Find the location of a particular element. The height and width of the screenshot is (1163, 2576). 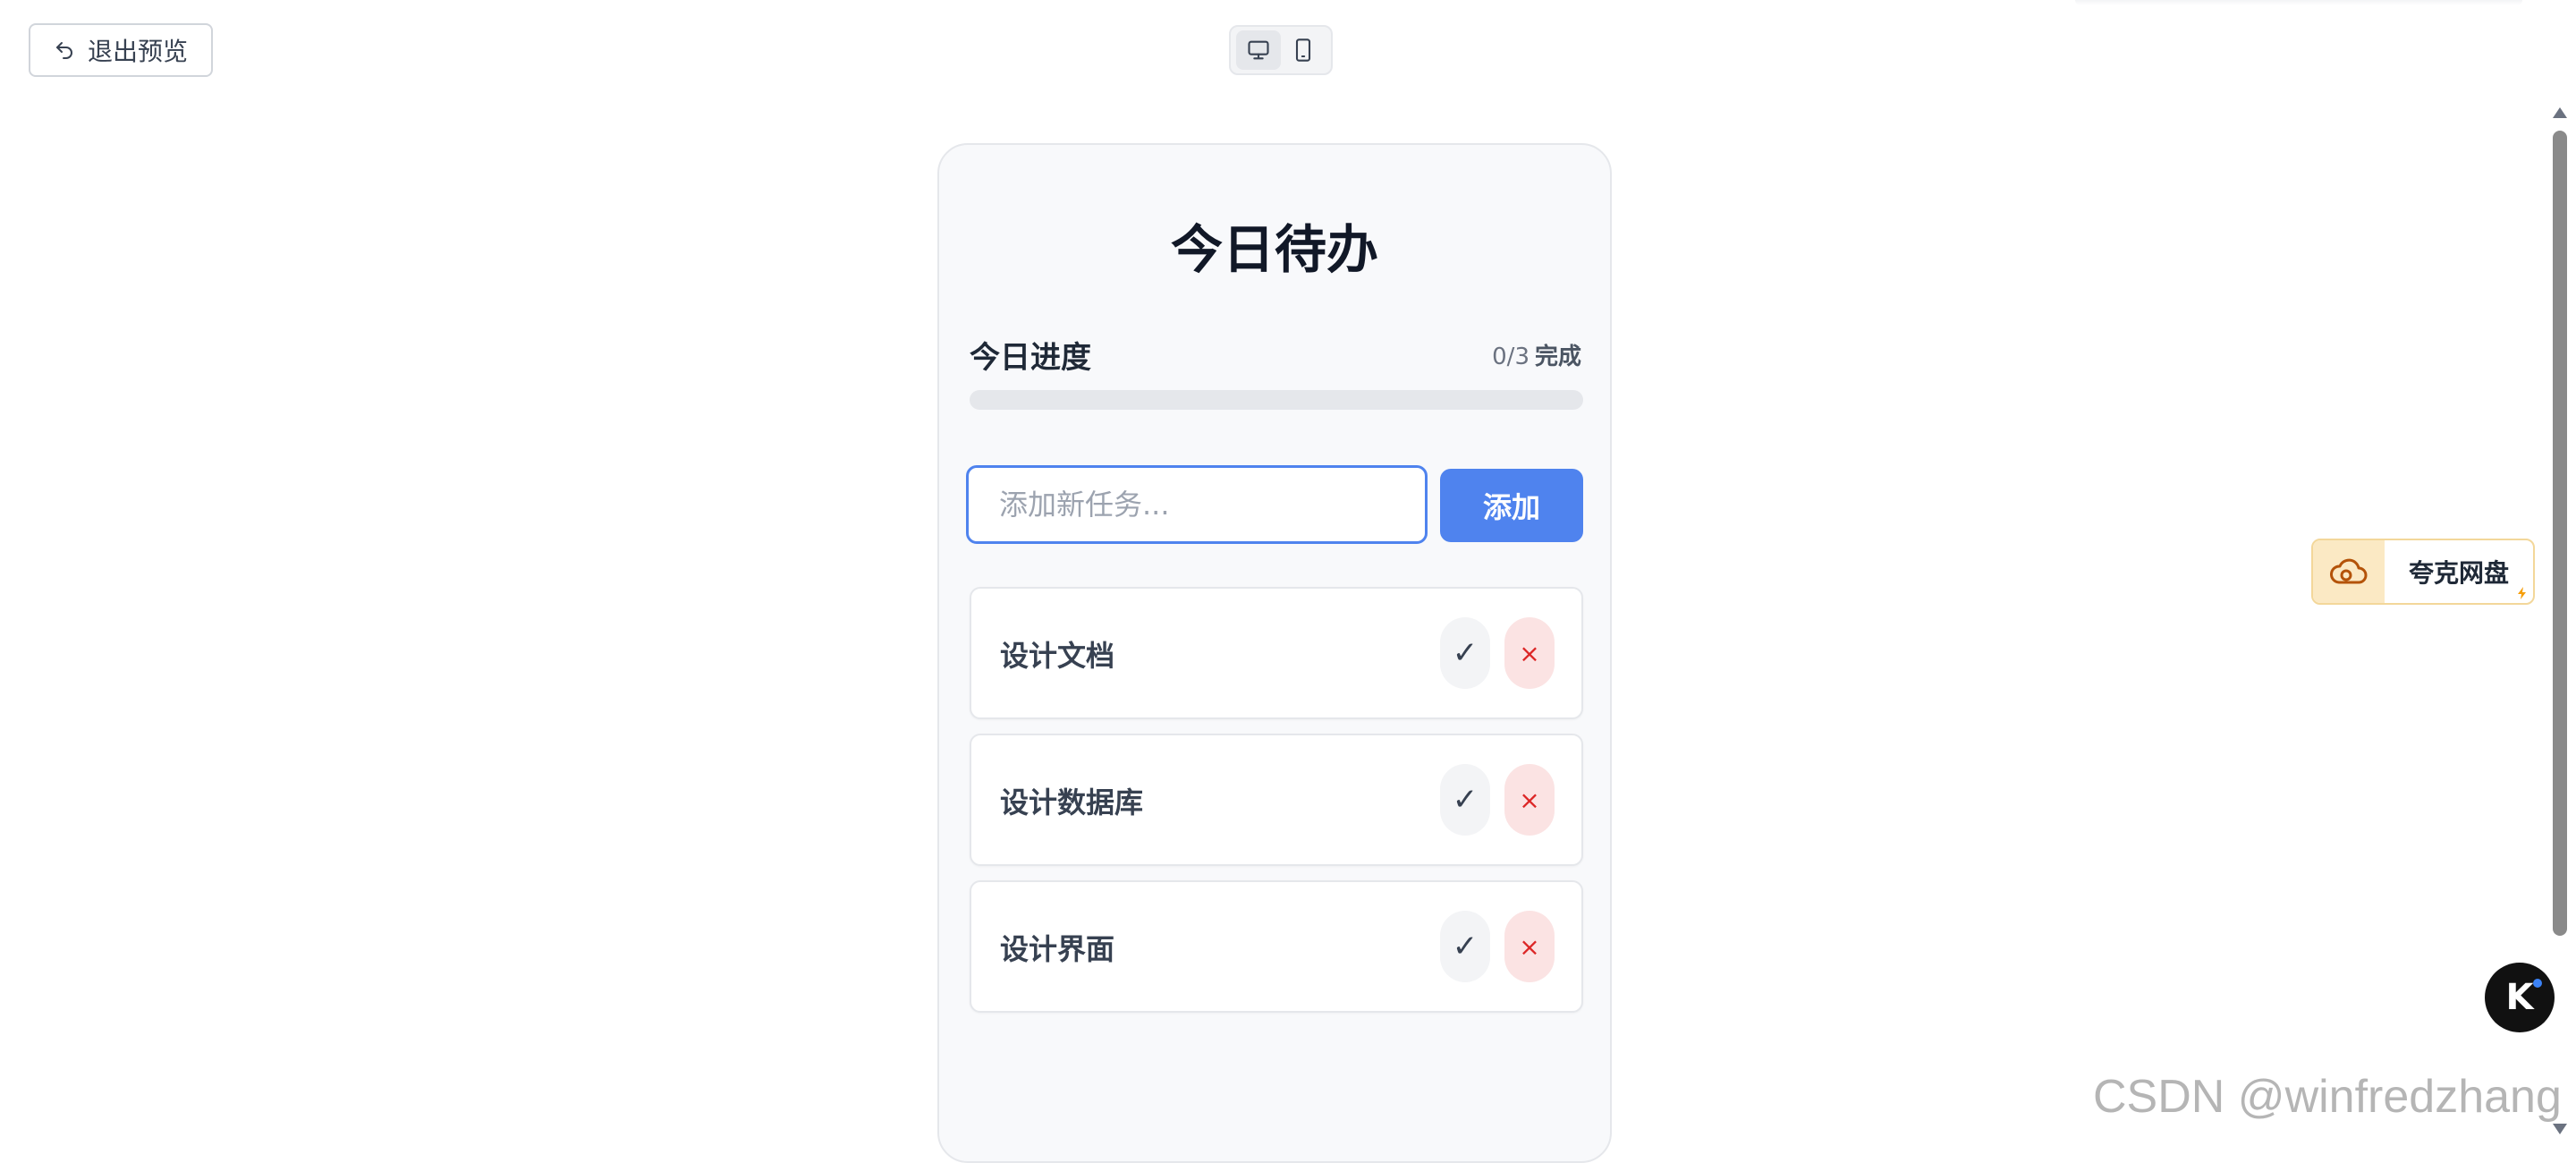

bolt-icon is located at coordinates (2522, 593).